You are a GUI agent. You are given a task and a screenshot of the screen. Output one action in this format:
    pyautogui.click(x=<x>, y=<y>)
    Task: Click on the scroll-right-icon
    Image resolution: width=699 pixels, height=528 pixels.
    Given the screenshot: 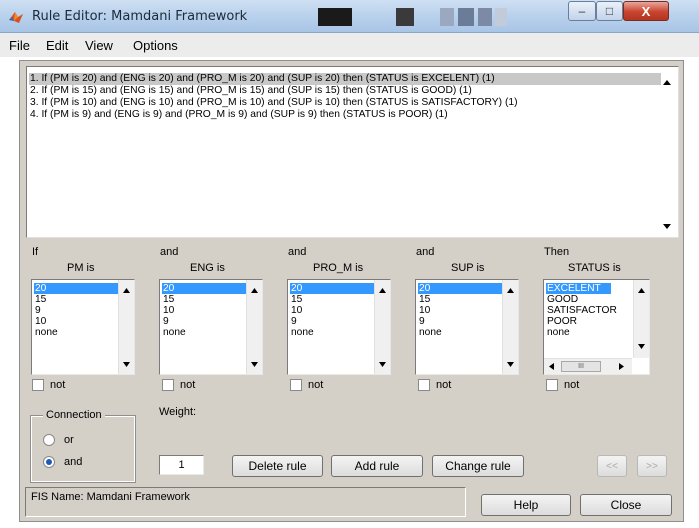 What is the action you would take?
    pyautogui.click(x=621, y=366)
    